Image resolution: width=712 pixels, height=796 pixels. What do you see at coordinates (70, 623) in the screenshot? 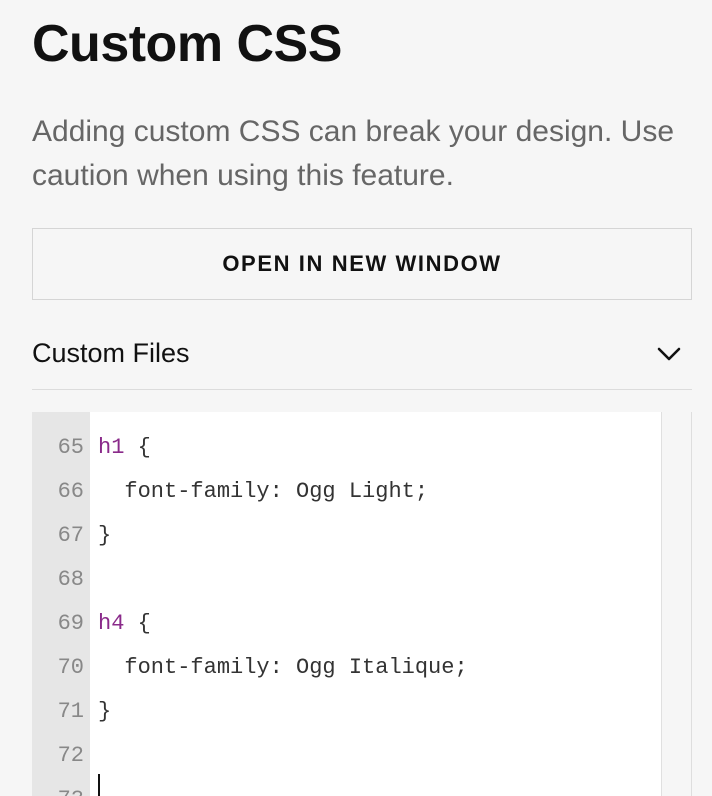
I see `line-number: 69` at bounding box center [70, 623].